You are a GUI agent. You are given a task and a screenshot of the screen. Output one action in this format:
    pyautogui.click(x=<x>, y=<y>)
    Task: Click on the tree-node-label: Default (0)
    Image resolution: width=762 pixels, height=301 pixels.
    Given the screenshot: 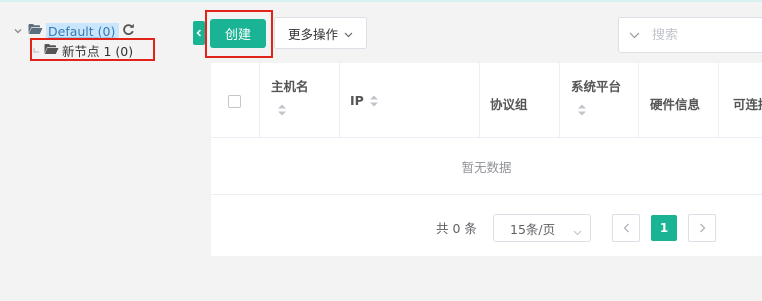 What is the action you would take?
    pyautogui.click(x=83, y=31)
    